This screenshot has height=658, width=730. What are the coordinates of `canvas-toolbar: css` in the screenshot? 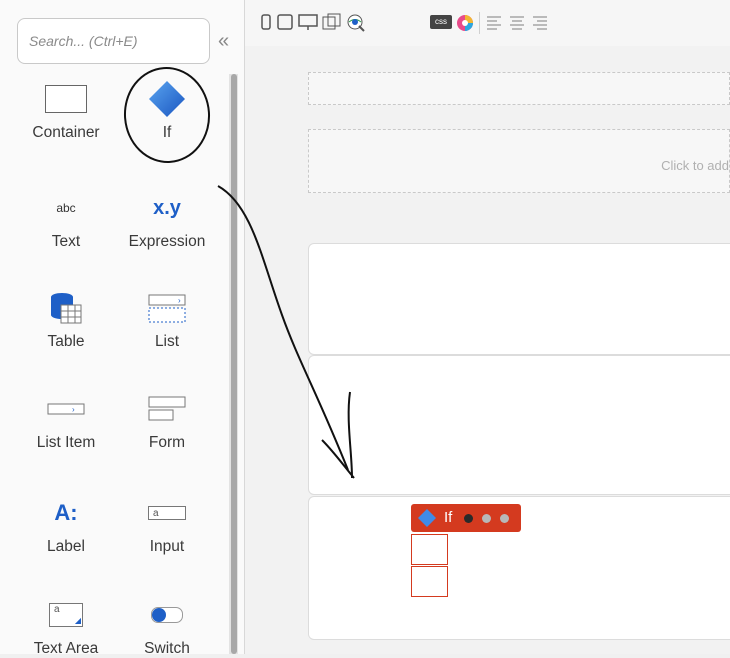 It's located at (487, 23).